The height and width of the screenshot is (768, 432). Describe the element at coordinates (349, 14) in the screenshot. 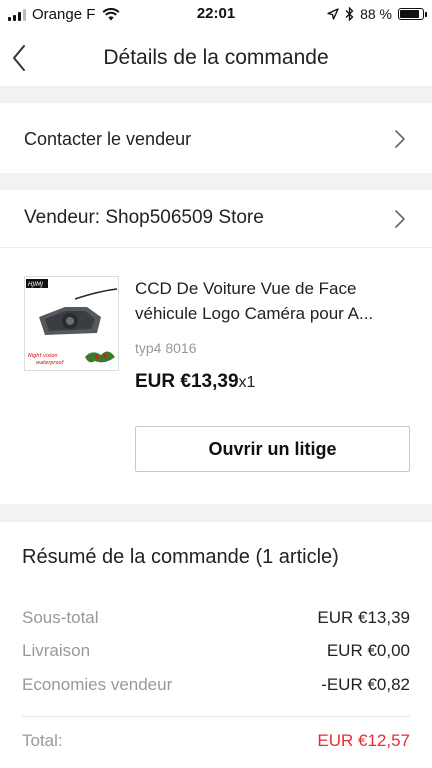

I see `bluetooth-icon` at that location.